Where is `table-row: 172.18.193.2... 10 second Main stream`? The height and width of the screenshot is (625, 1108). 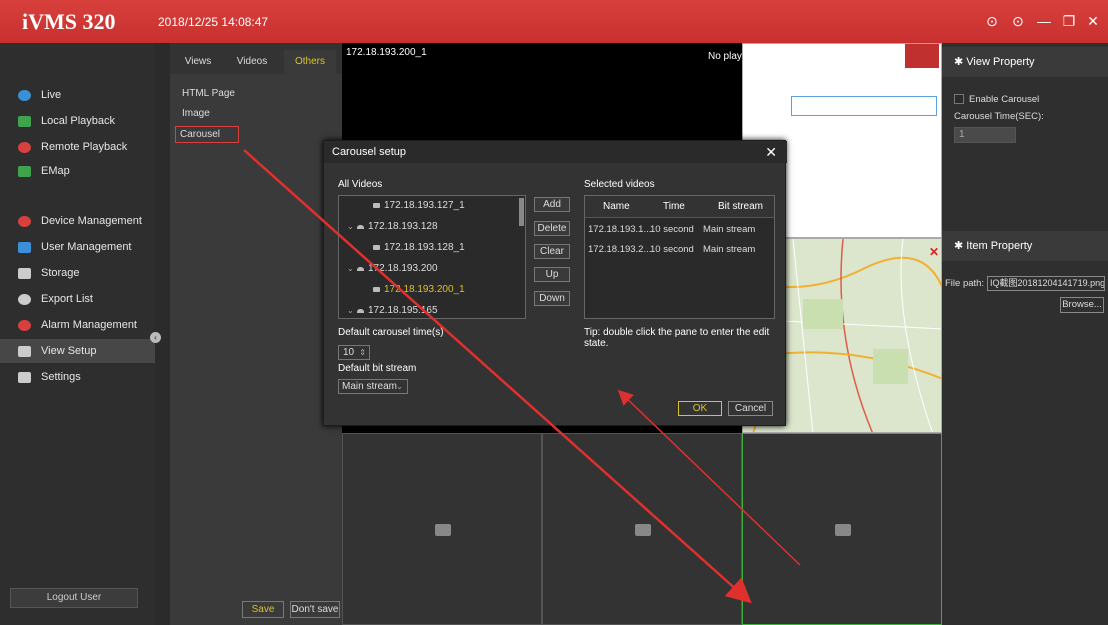 table-row: 172.18.193.2... 10 second Main stream is located at coordinates (679, 249).